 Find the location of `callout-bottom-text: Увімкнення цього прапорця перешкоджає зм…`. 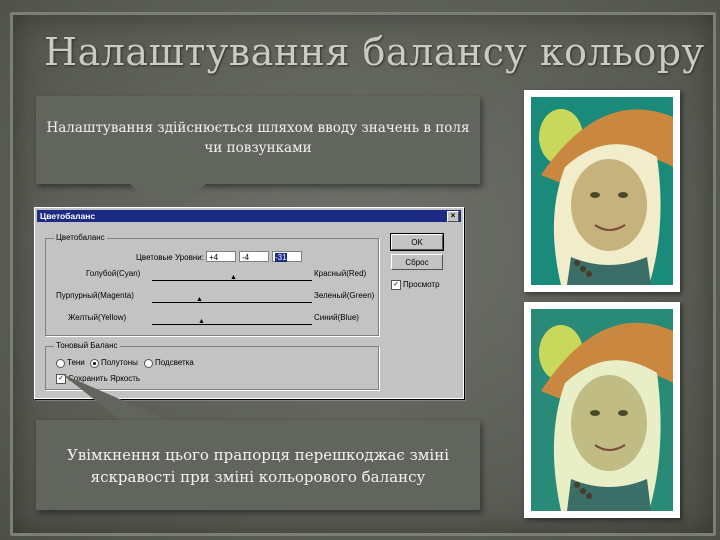

callout-bottom-text: Увімкнення цього прапорця перешкоджає зм… is located at coordinates (258, 466).